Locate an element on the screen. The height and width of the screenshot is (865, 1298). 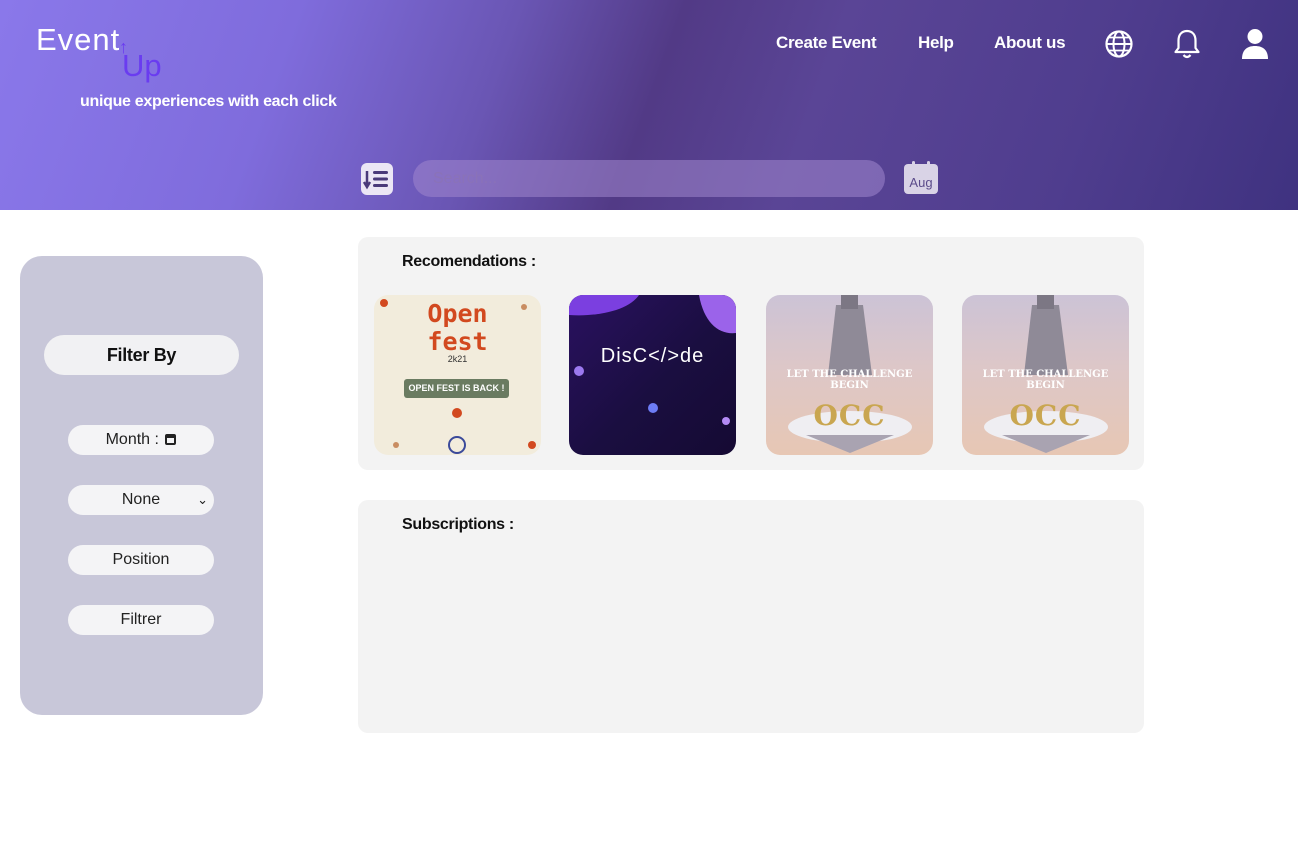
subscriptions-title: Subscriptions : is located at coordinates (458, 524).